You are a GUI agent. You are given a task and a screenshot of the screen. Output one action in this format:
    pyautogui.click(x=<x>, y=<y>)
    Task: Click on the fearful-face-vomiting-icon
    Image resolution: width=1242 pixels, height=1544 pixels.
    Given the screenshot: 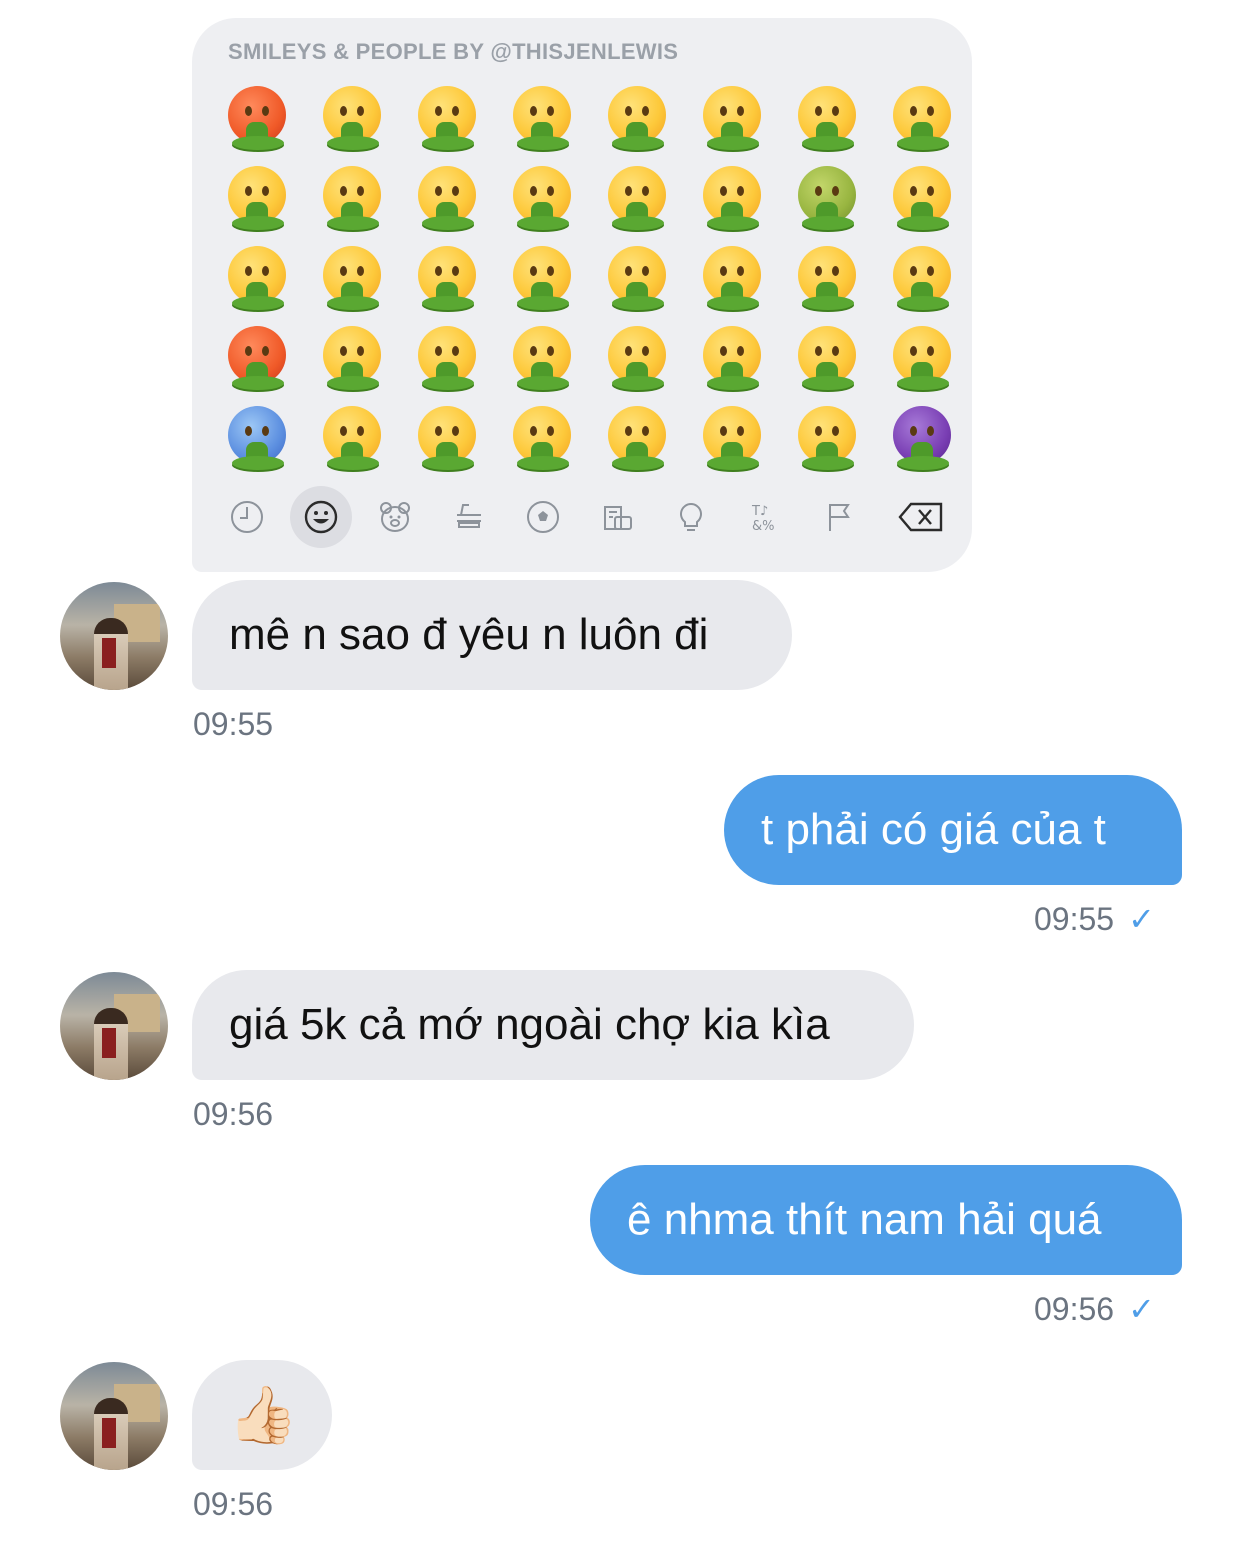 What is the action you would take?
    pyautogui.click(x=353, y=278)
    